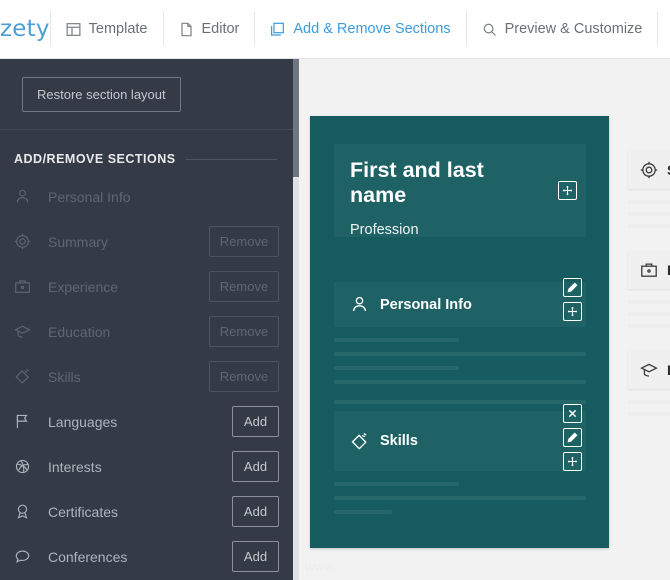  What do you see at coordinates (75, 466) in the screenshot?
I see `sidebar-item-label: Interests` at bounding box center [75, 466].